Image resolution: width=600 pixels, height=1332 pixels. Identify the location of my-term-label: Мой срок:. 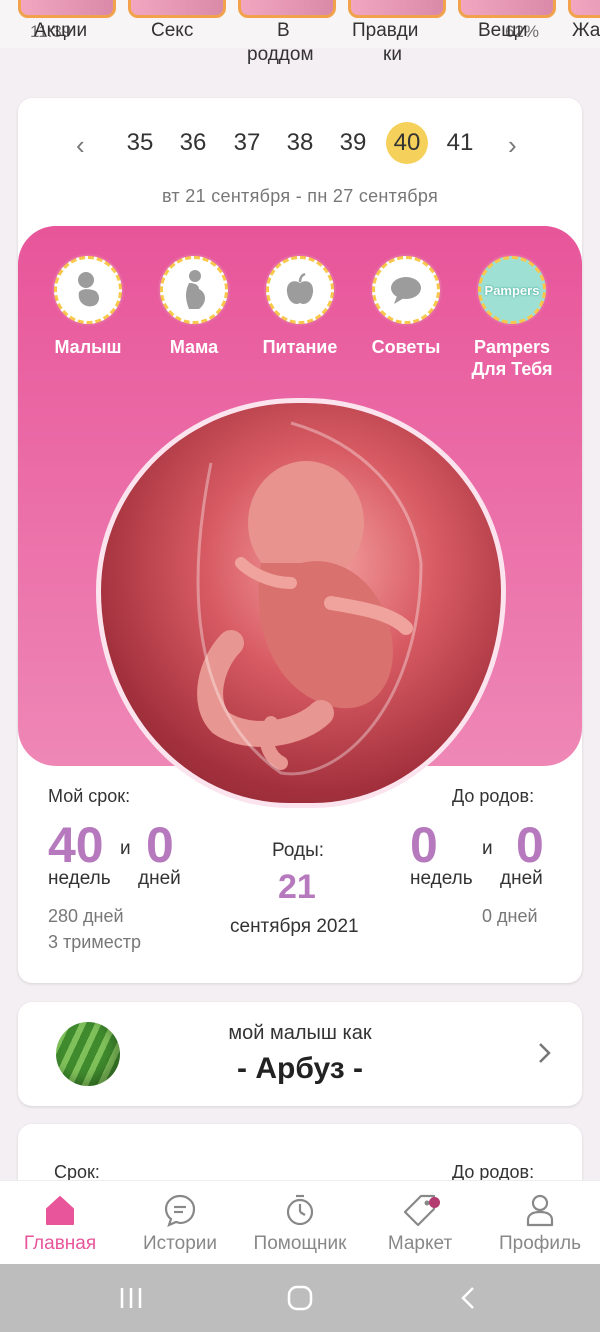
(89, 796).